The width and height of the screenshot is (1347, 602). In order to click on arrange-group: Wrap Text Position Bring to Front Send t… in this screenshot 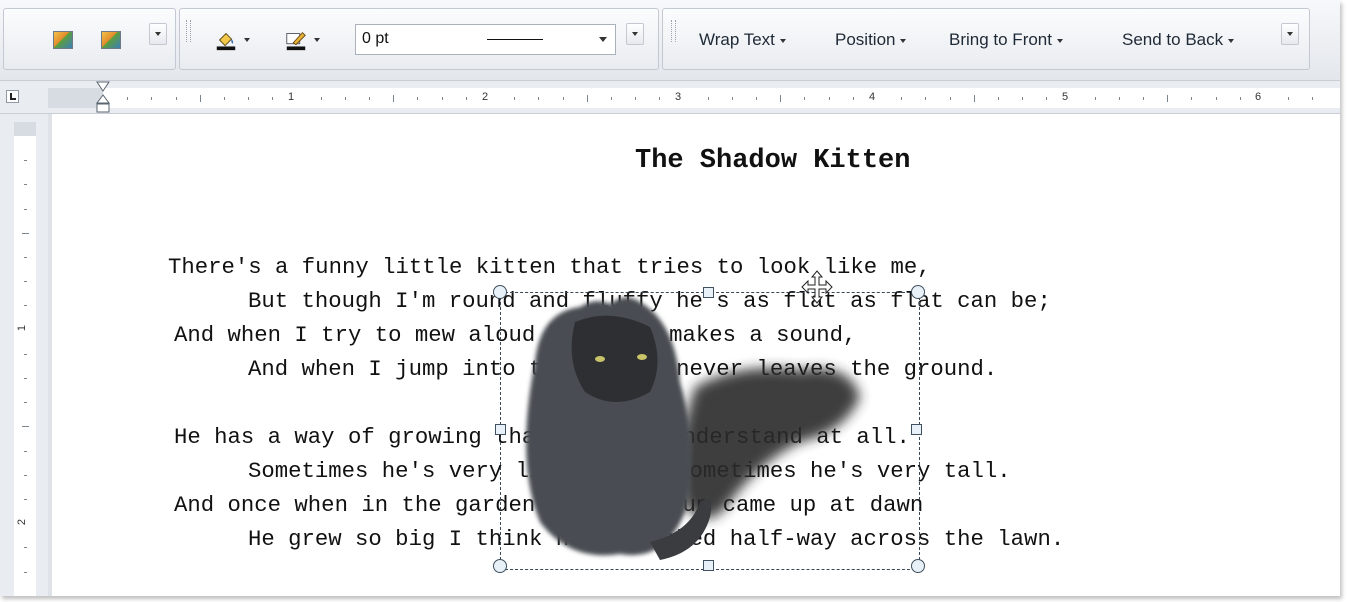, I will do `click(986, 39)`.